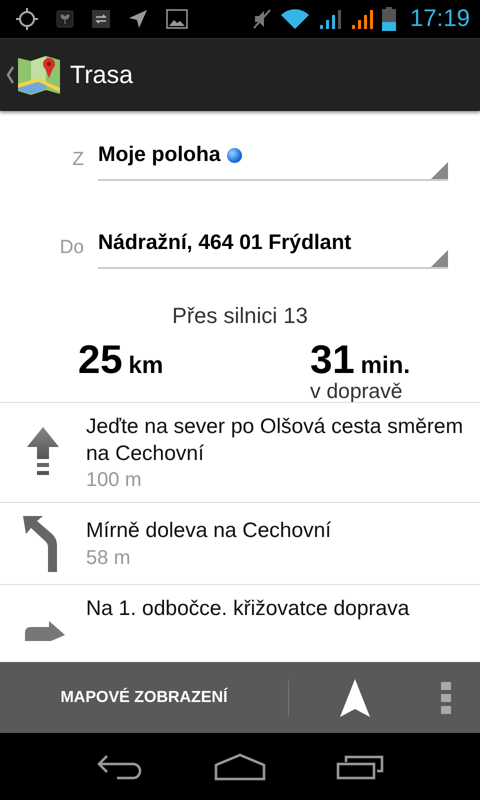  I want to click on duration-total: 31, so click(332, 360).